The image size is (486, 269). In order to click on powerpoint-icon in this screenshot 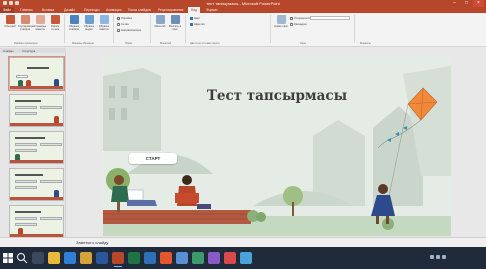, I will do `click(118, 259)`.